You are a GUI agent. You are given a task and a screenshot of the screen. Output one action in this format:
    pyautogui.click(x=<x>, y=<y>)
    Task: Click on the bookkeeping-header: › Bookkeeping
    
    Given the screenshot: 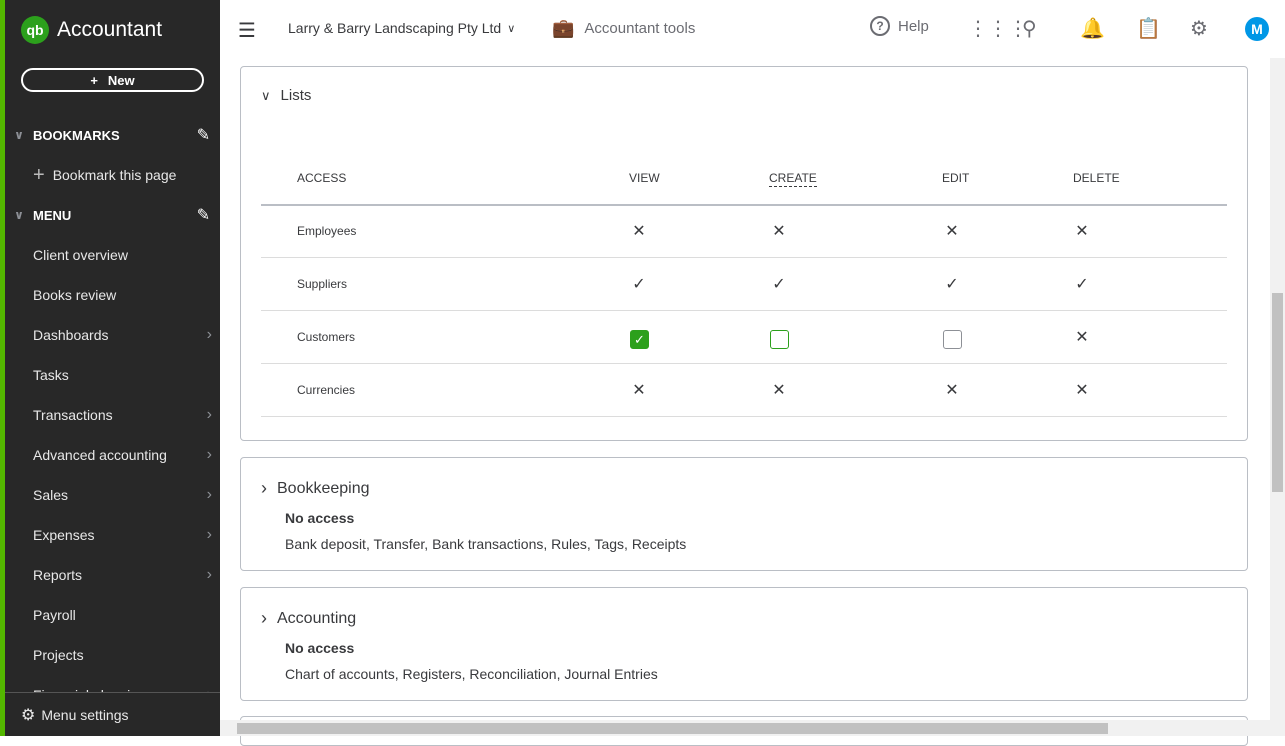 What is the action you would take?
    pyautogui.click(x=315, y=488)
    